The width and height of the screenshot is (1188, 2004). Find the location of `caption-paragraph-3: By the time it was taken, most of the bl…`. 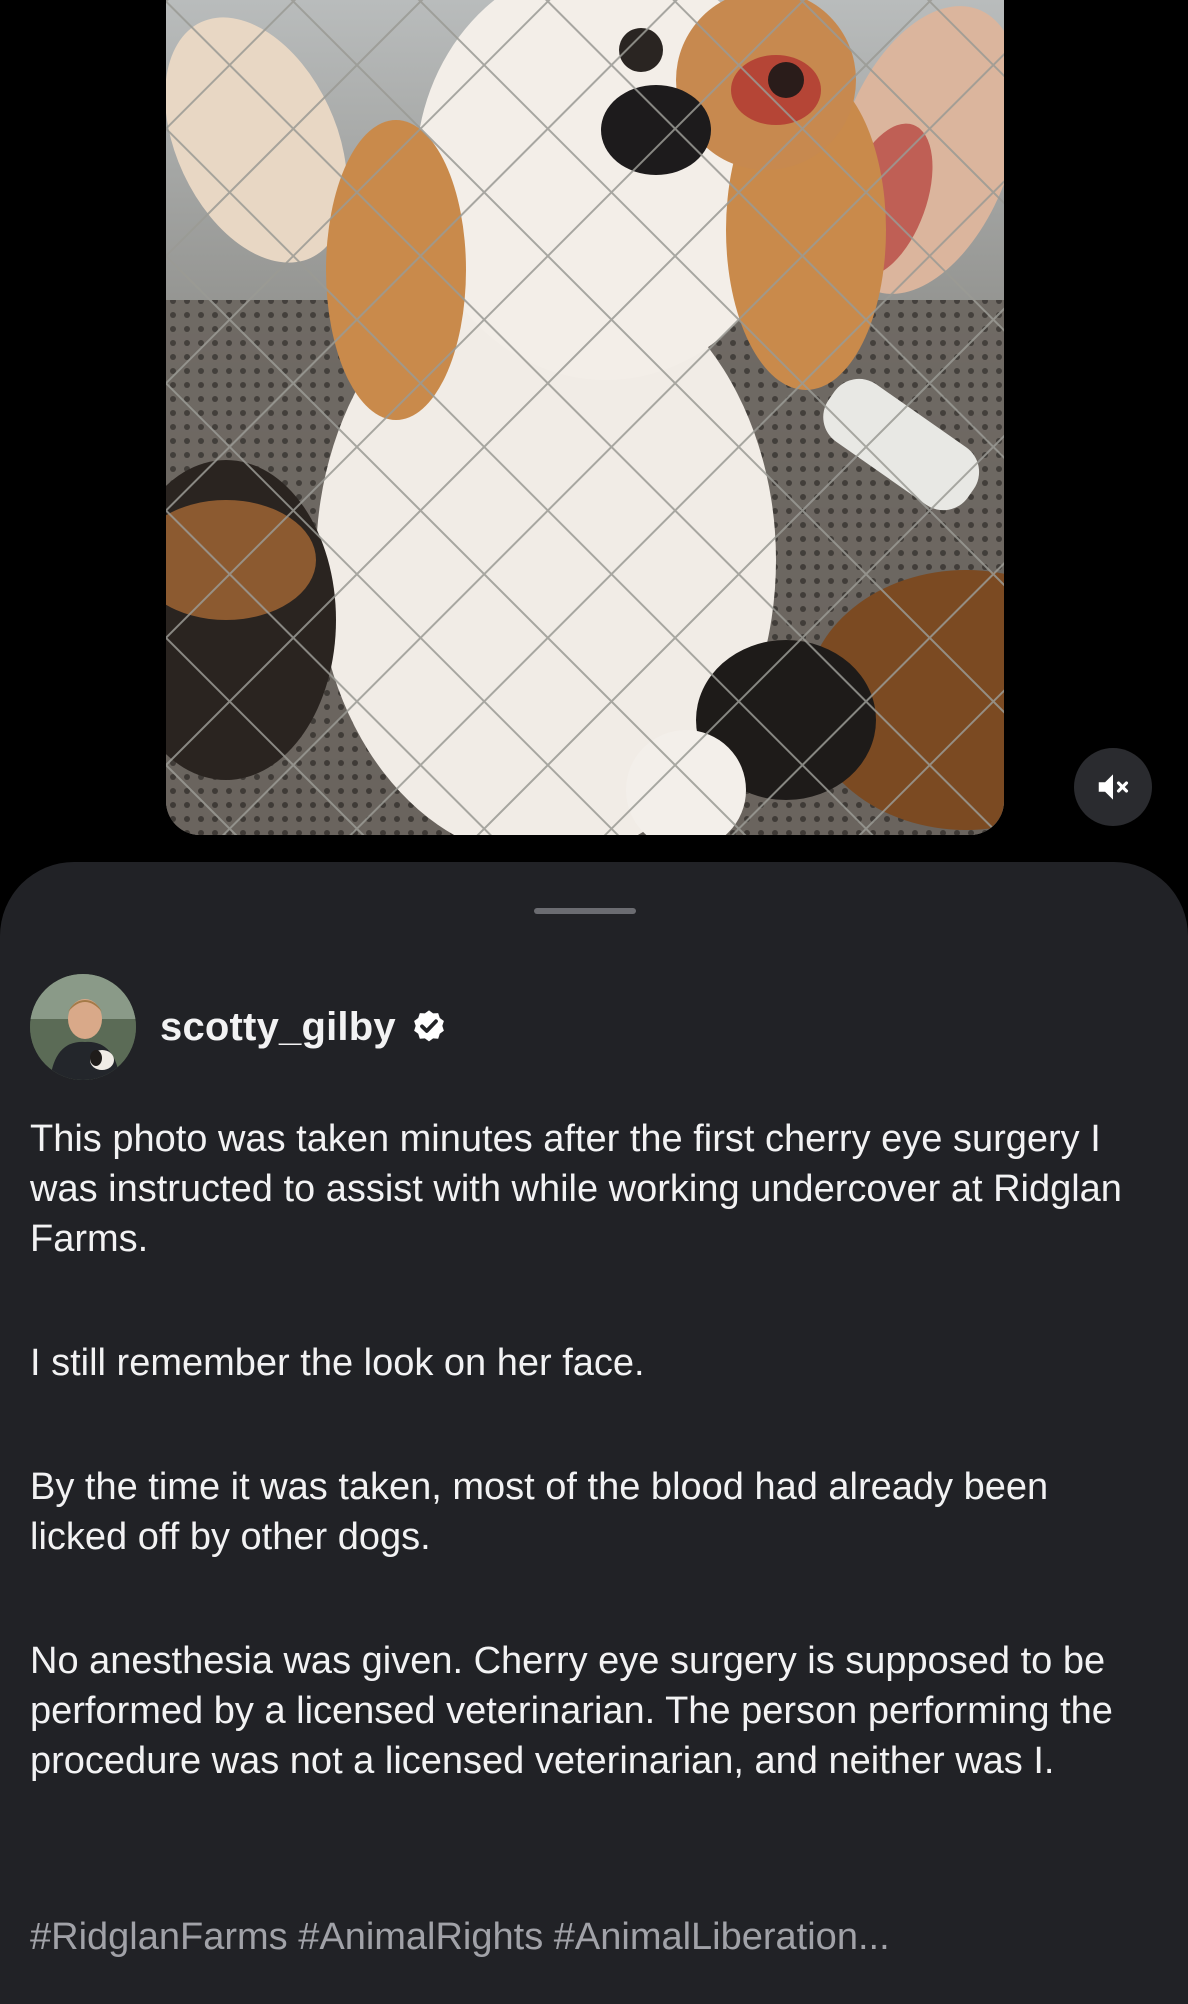

caption-paragraph-3: By the time it was taken, most of the bl… is located at coordinates (539, 1512).